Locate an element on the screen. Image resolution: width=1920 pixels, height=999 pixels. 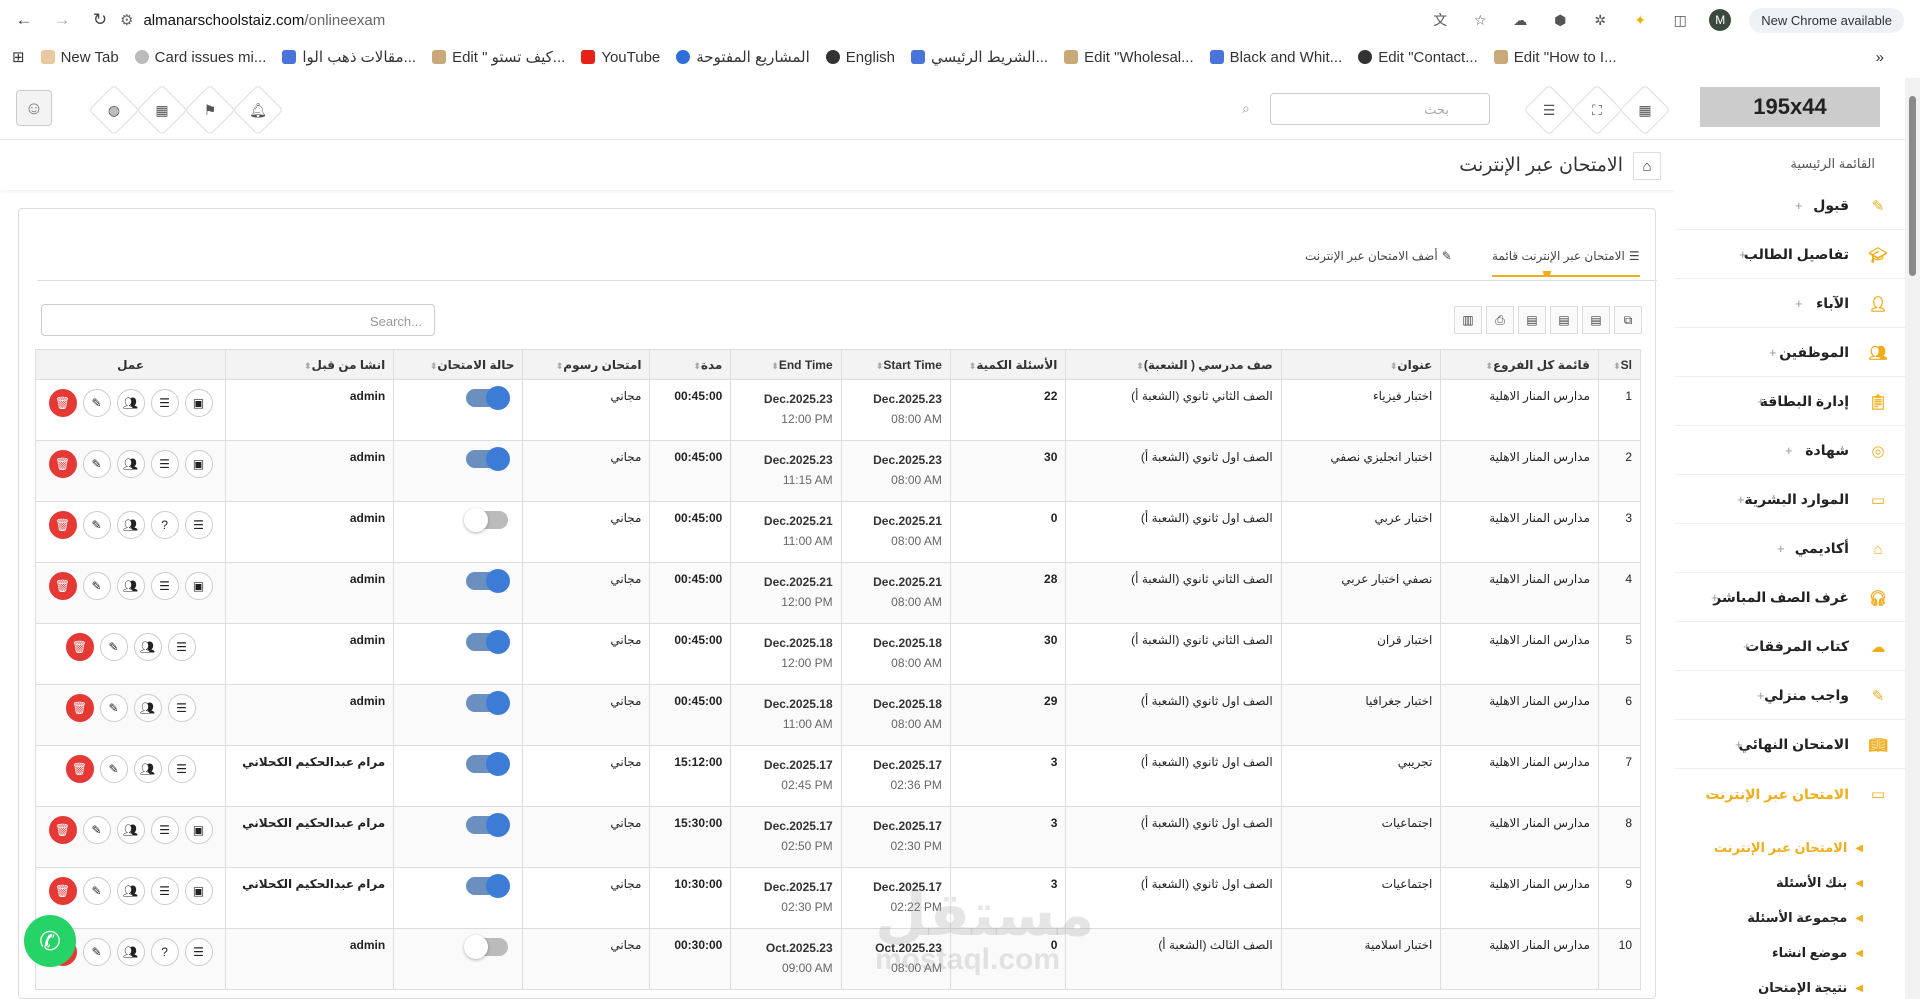
scrollbar-thumb is located at coordinates (1912, 186).